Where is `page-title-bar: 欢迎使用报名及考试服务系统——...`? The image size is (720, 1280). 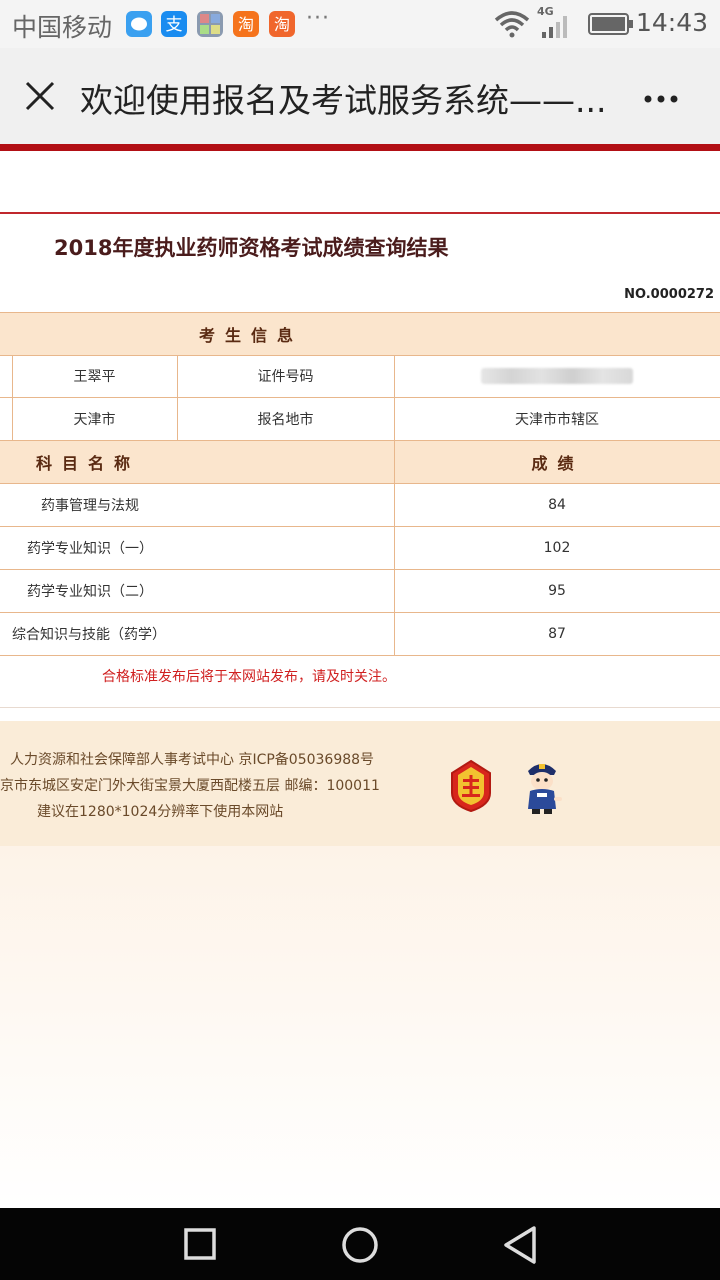
page-title-bar: 欢迎使用报名及考试服务系统——... is located at coordinates (343, 100).